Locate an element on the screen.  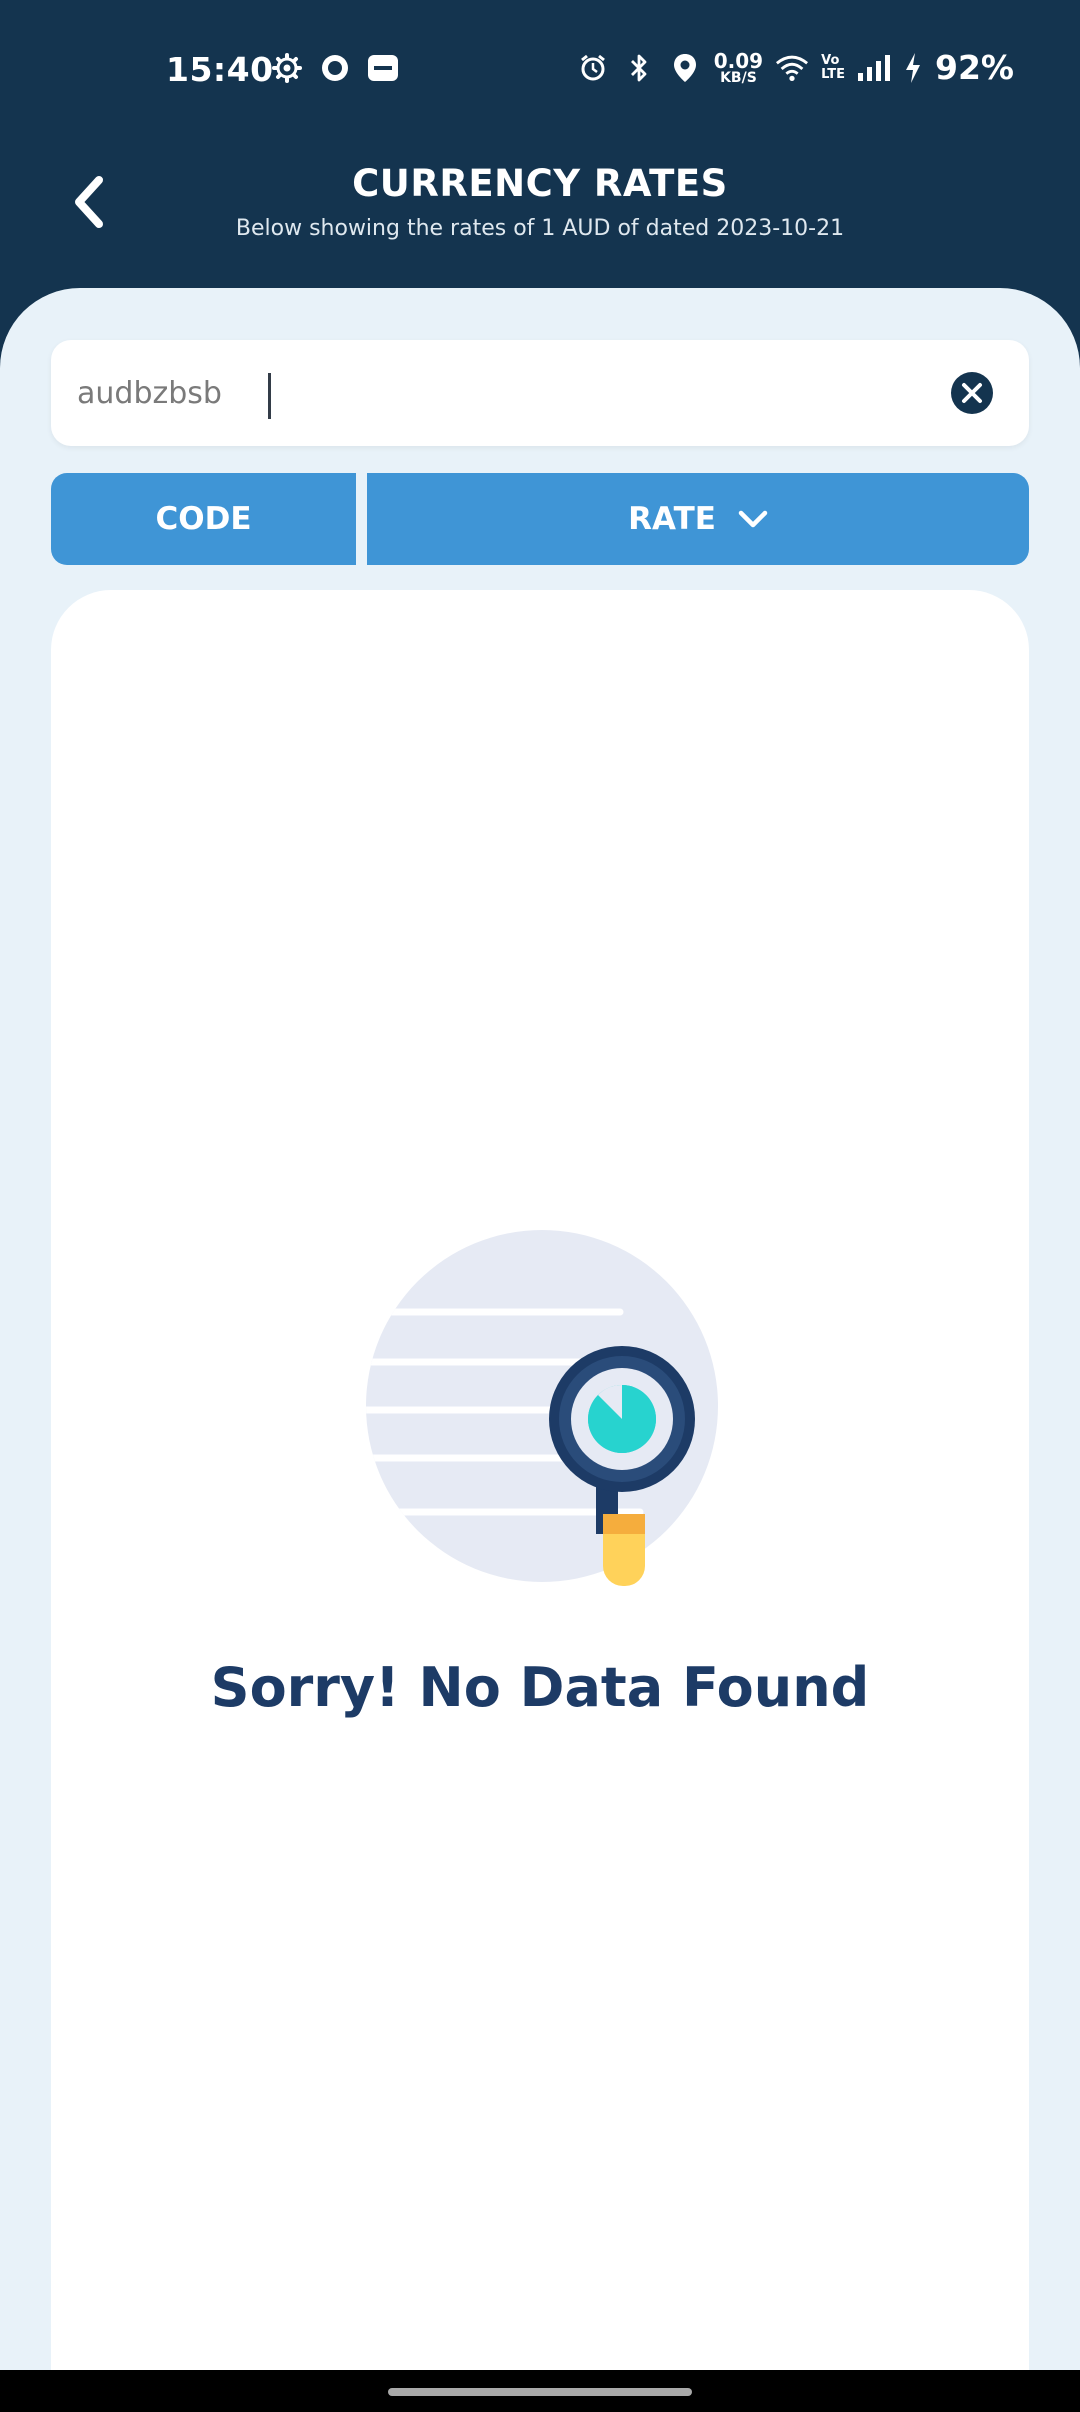
empty-state-message: Sorry! No Data Found is located at coordinates (540, 1687).